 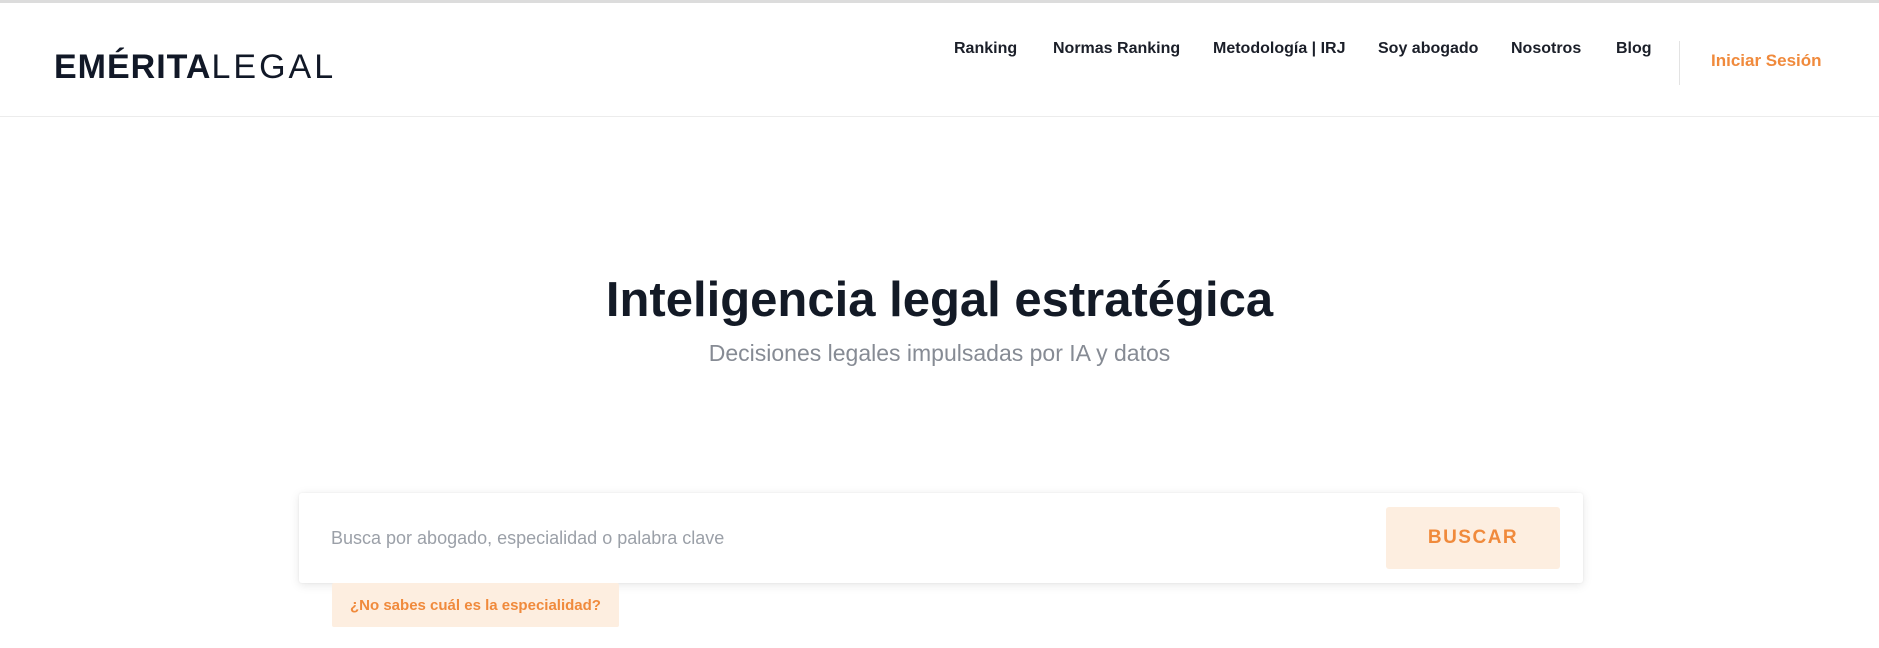 What do you see at coordinates (985, 49) in the screenshot?
I see `nav-item-ranking: Ranking` at bounding box center [985, 49].